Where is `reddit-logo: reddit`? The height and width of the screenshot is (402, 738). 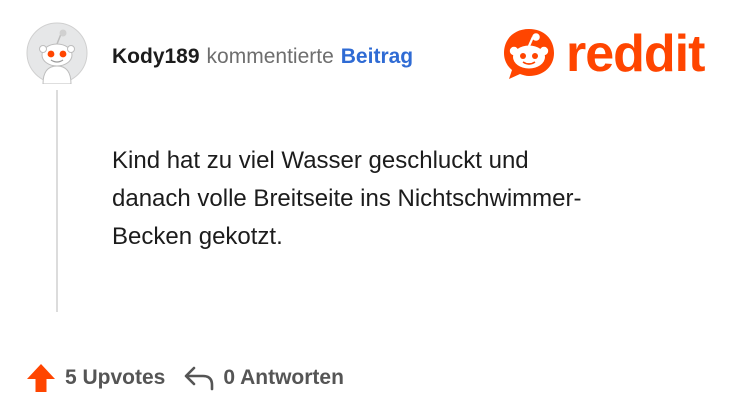 reddit-logo: reddit is located at coordinates (602, 54).